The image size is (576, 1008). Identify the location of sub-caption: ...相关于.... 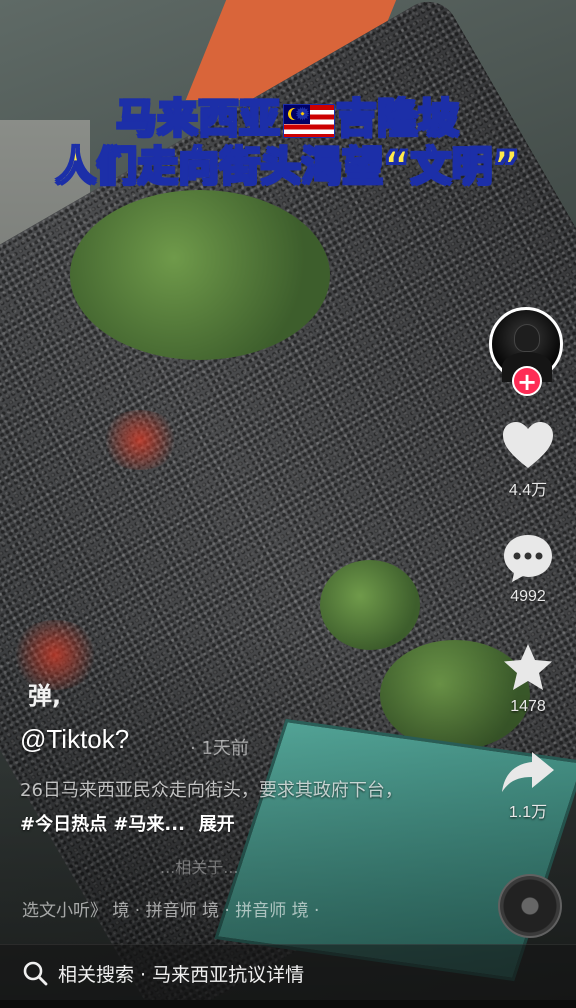
(199, 867).